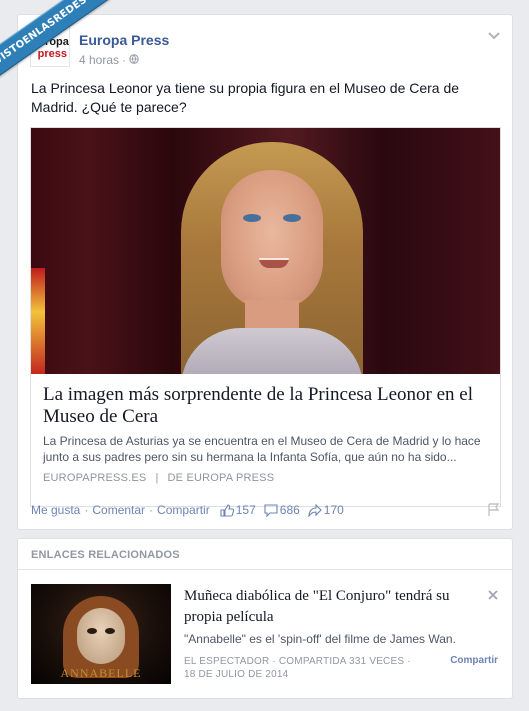 This screenshot has height=711, width=529. What do you see at coordinates (124, 40) in the screenshot?
I see `page-name-link: Europa Press` at bounding box center [124, 40].